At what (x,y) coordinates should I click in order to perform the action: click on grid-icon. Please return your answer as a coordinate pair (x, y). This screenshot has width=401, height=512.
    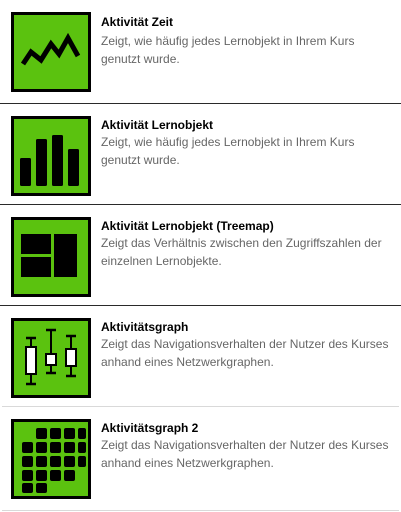
    Looking at the image, I should click on (51, 459).